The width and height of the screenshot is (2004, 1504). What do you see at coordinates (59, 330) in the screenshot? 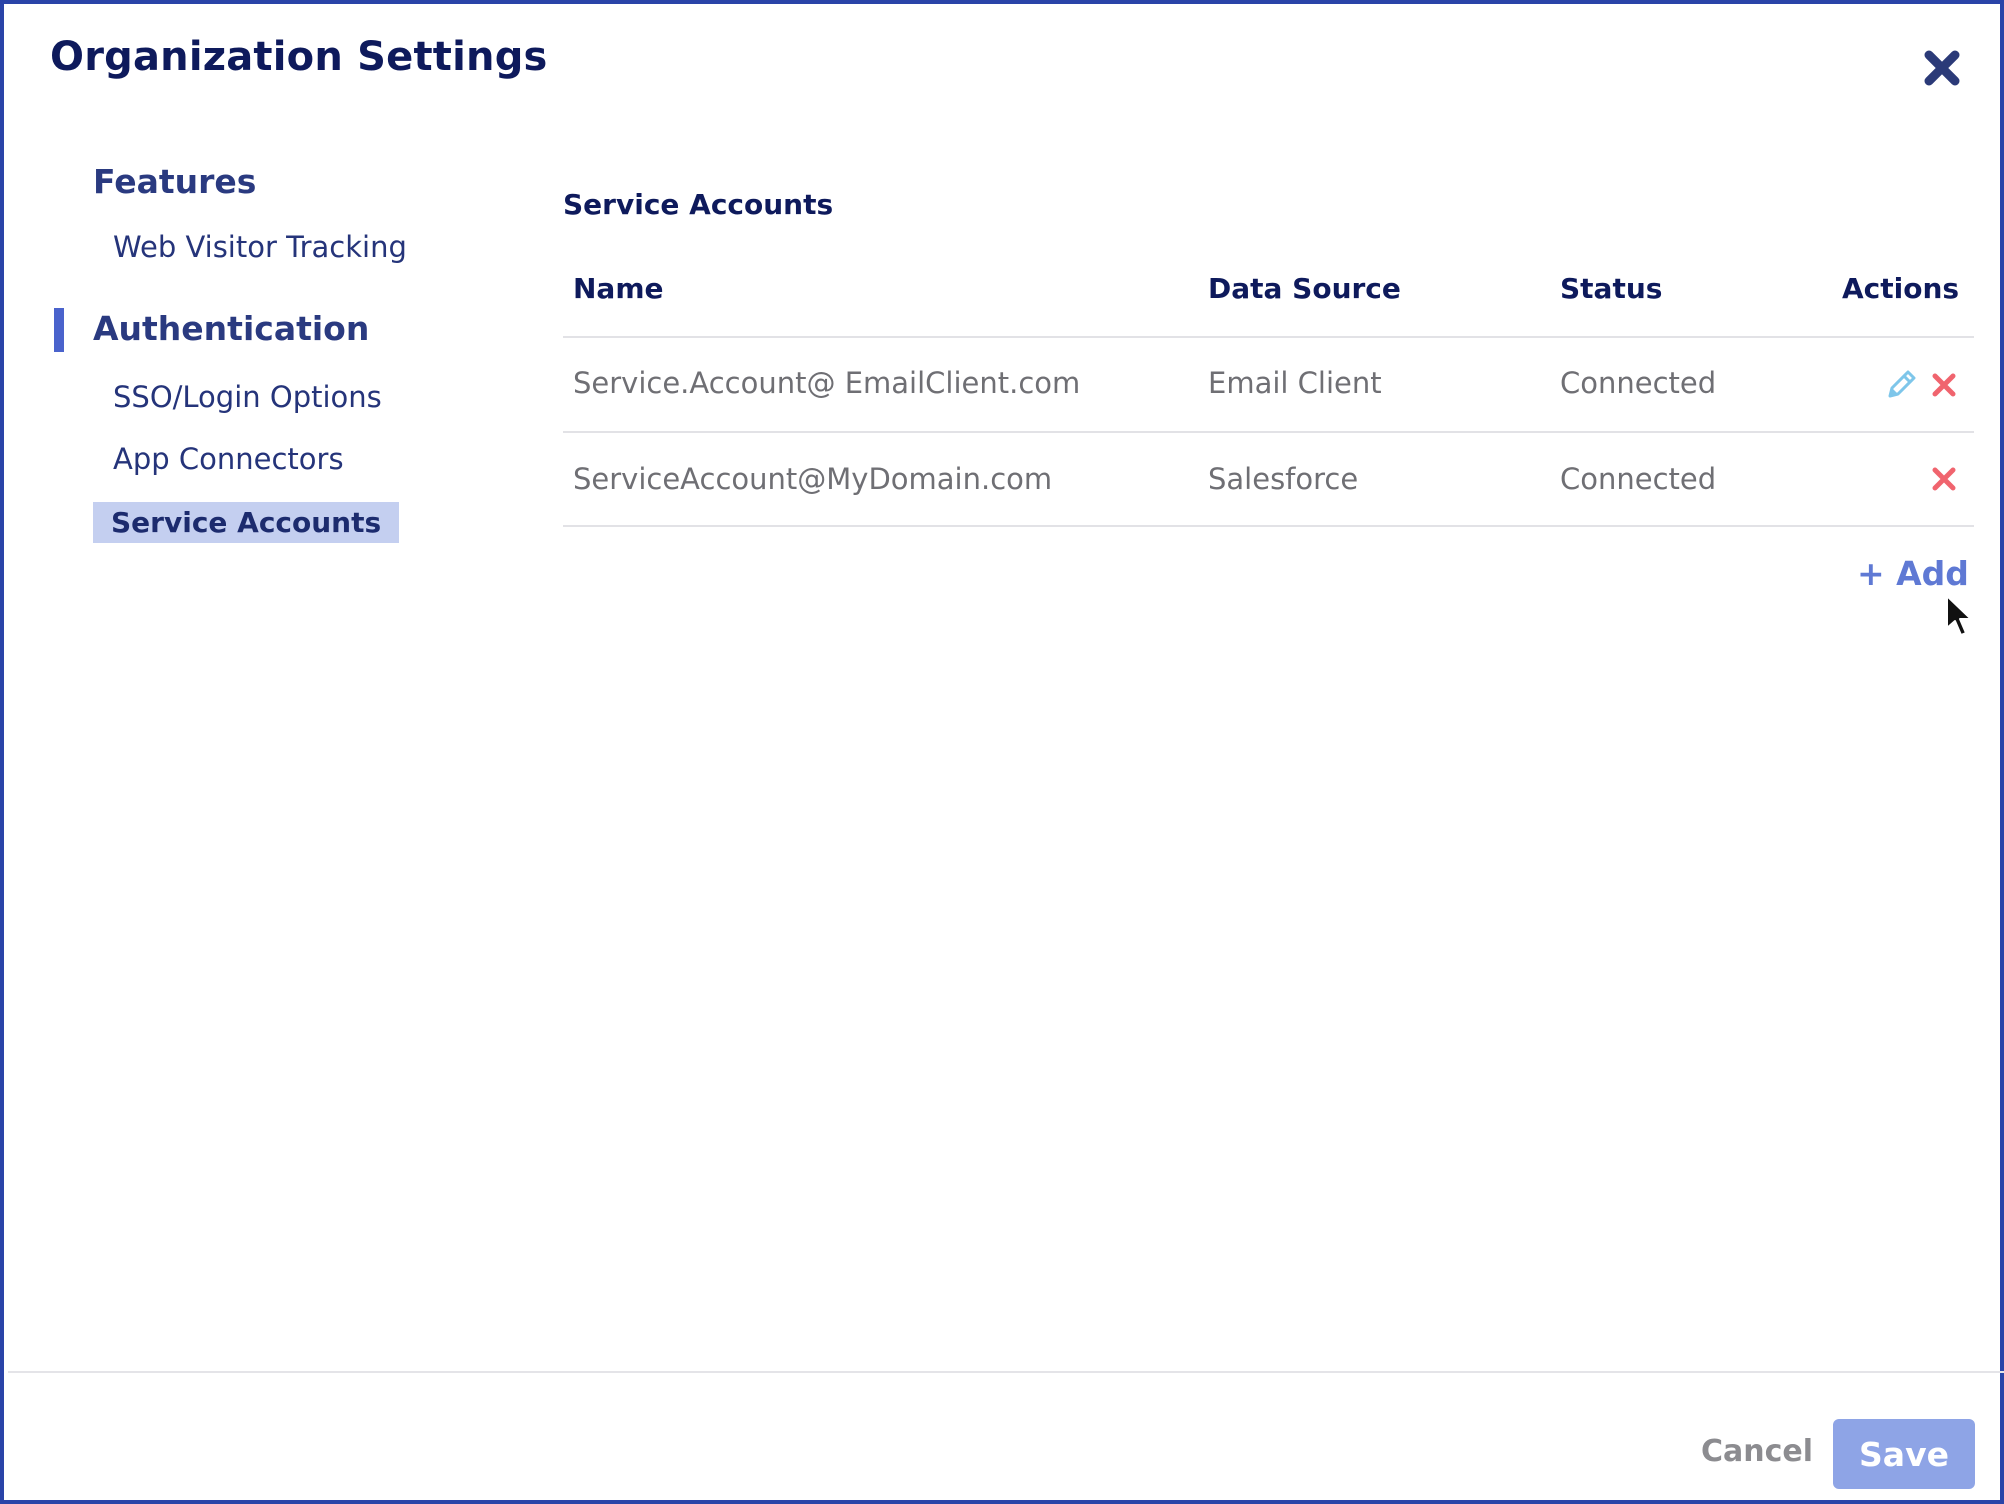
I see `active-group-indicator` at bounding box center [59, 330].